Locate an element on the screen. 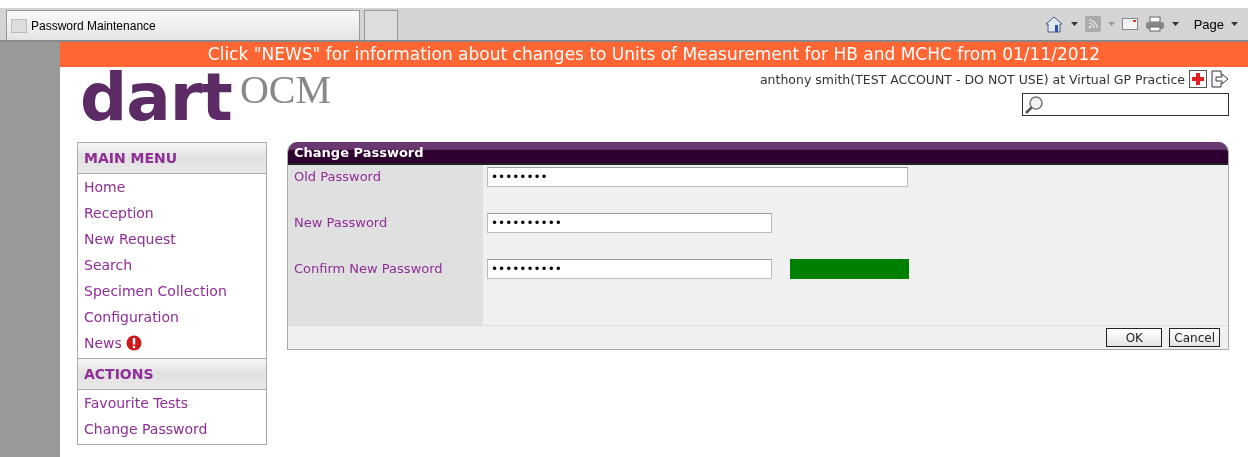  menu-item: Search is located at coordinates (108, 265).